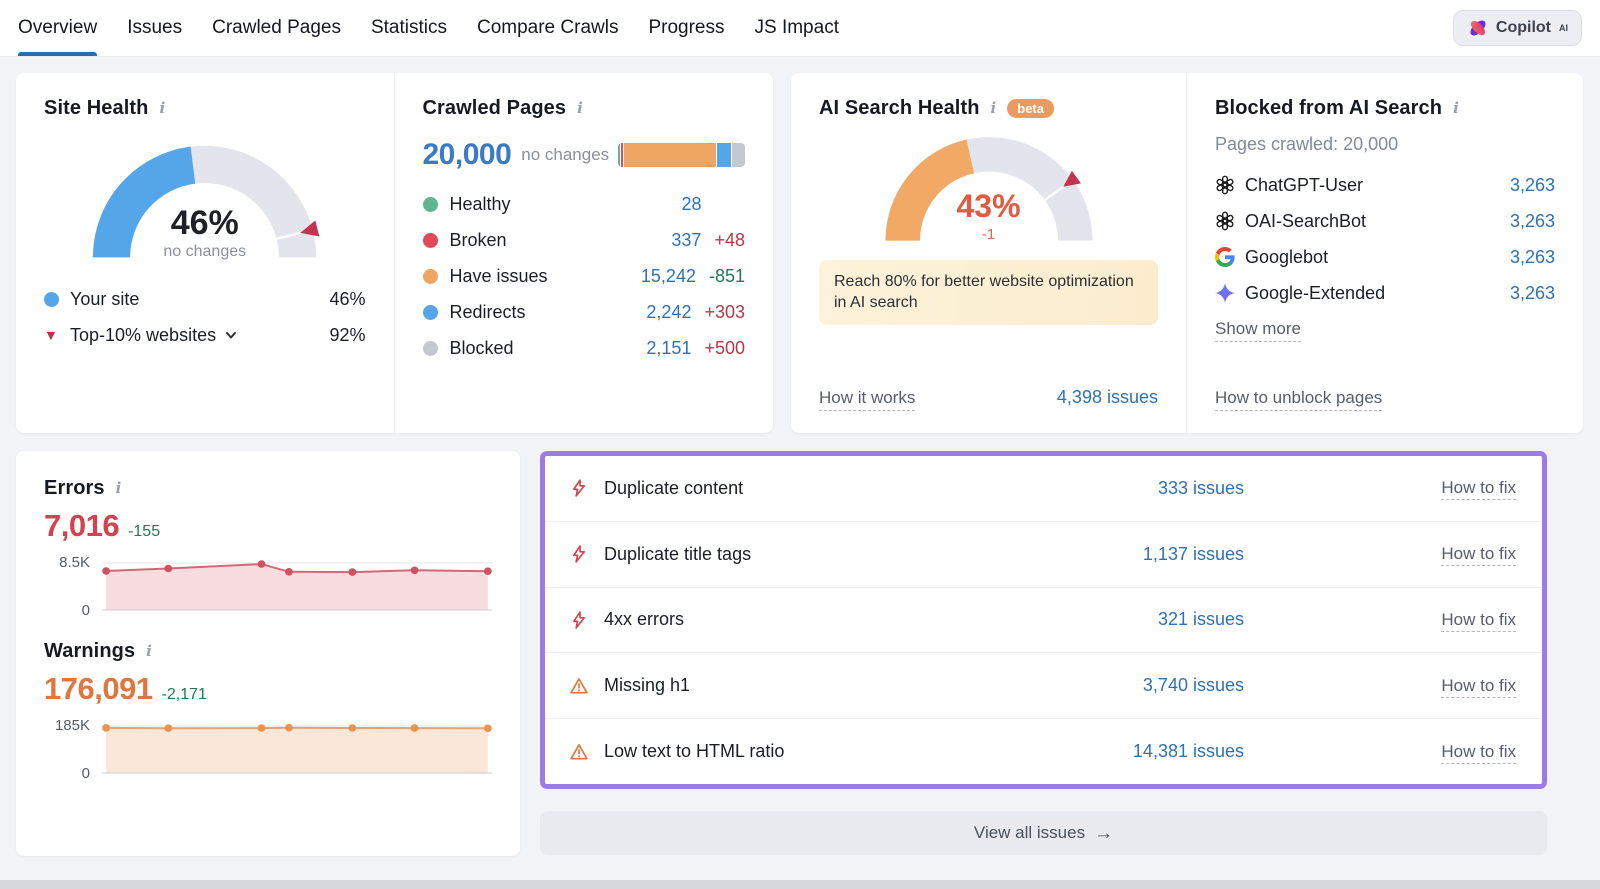 This screenshot has width=1600, height=889. Describe the element at coordinates (1385, 185) in the screenshot. I see `blocked-bot-row: ChatGPT-User 3,263` at that location.